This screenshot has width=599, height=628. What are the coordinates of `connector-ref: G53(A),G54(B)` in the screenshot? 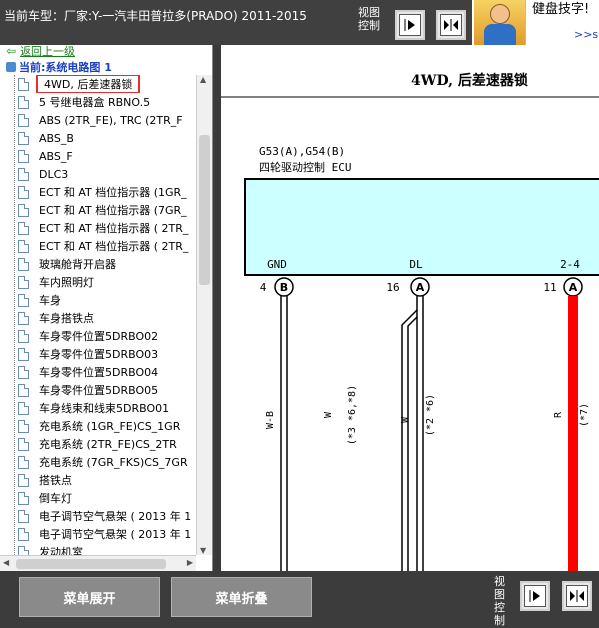 It's located at (302, 151).